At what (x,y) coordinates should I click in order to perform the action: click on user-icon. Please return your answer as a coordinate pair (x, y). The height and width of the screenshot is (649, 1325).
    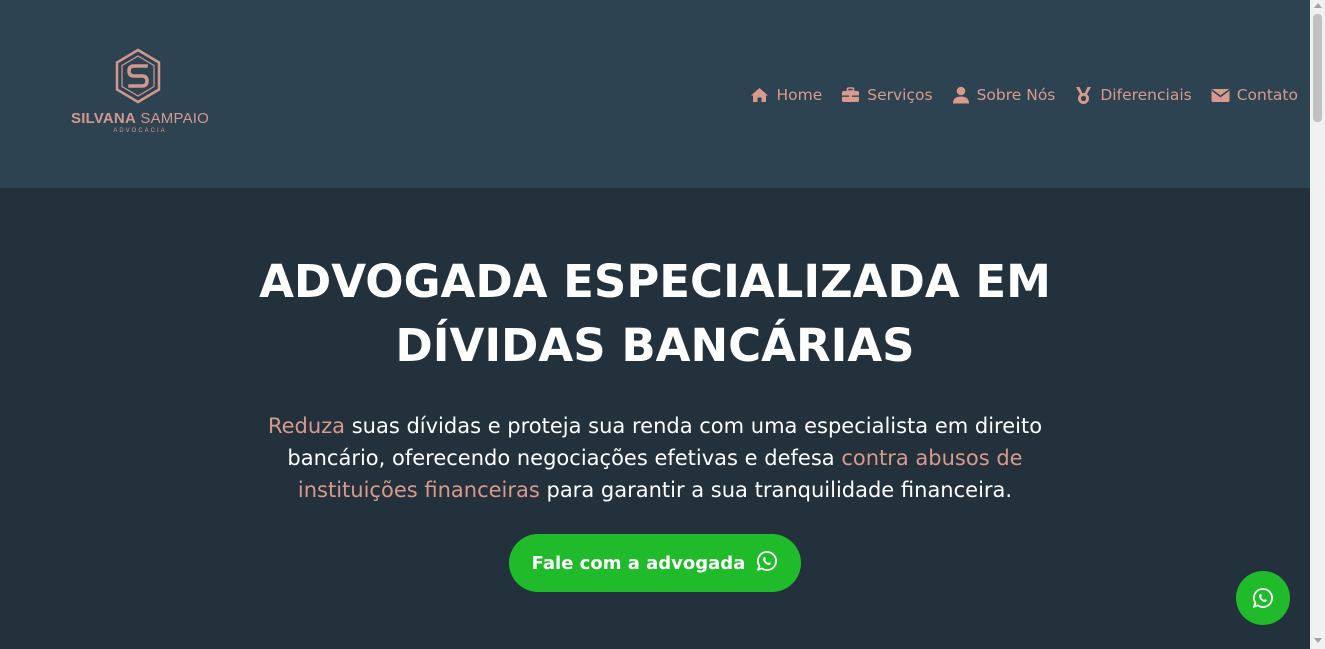
    Looking at the image, I should click on (960, 95).